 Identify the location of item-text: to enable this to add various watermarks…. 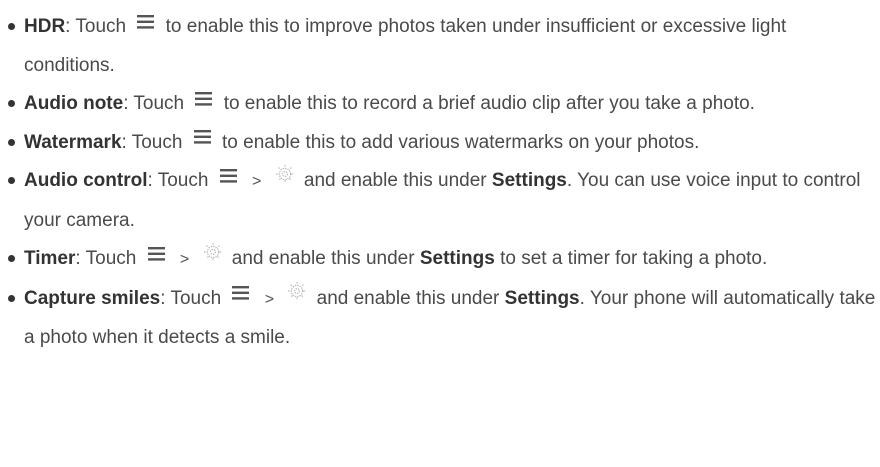
(461, 142).